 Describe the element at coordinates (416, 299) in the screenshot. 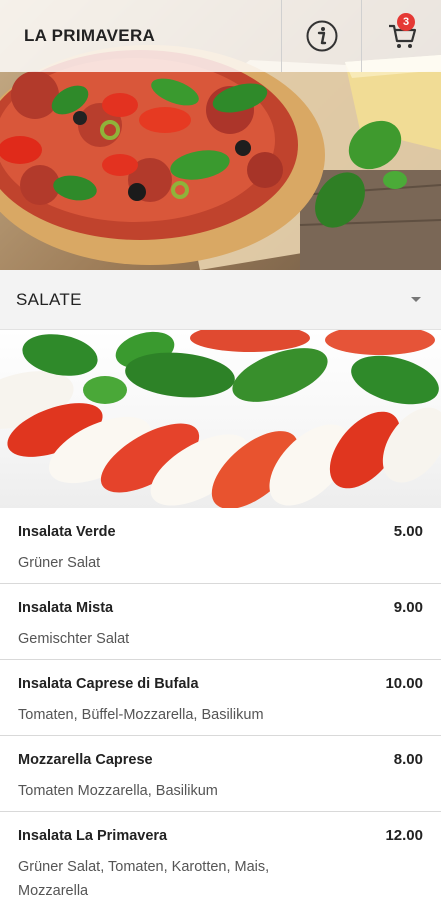

I see `chevron-down-icon` at that location.